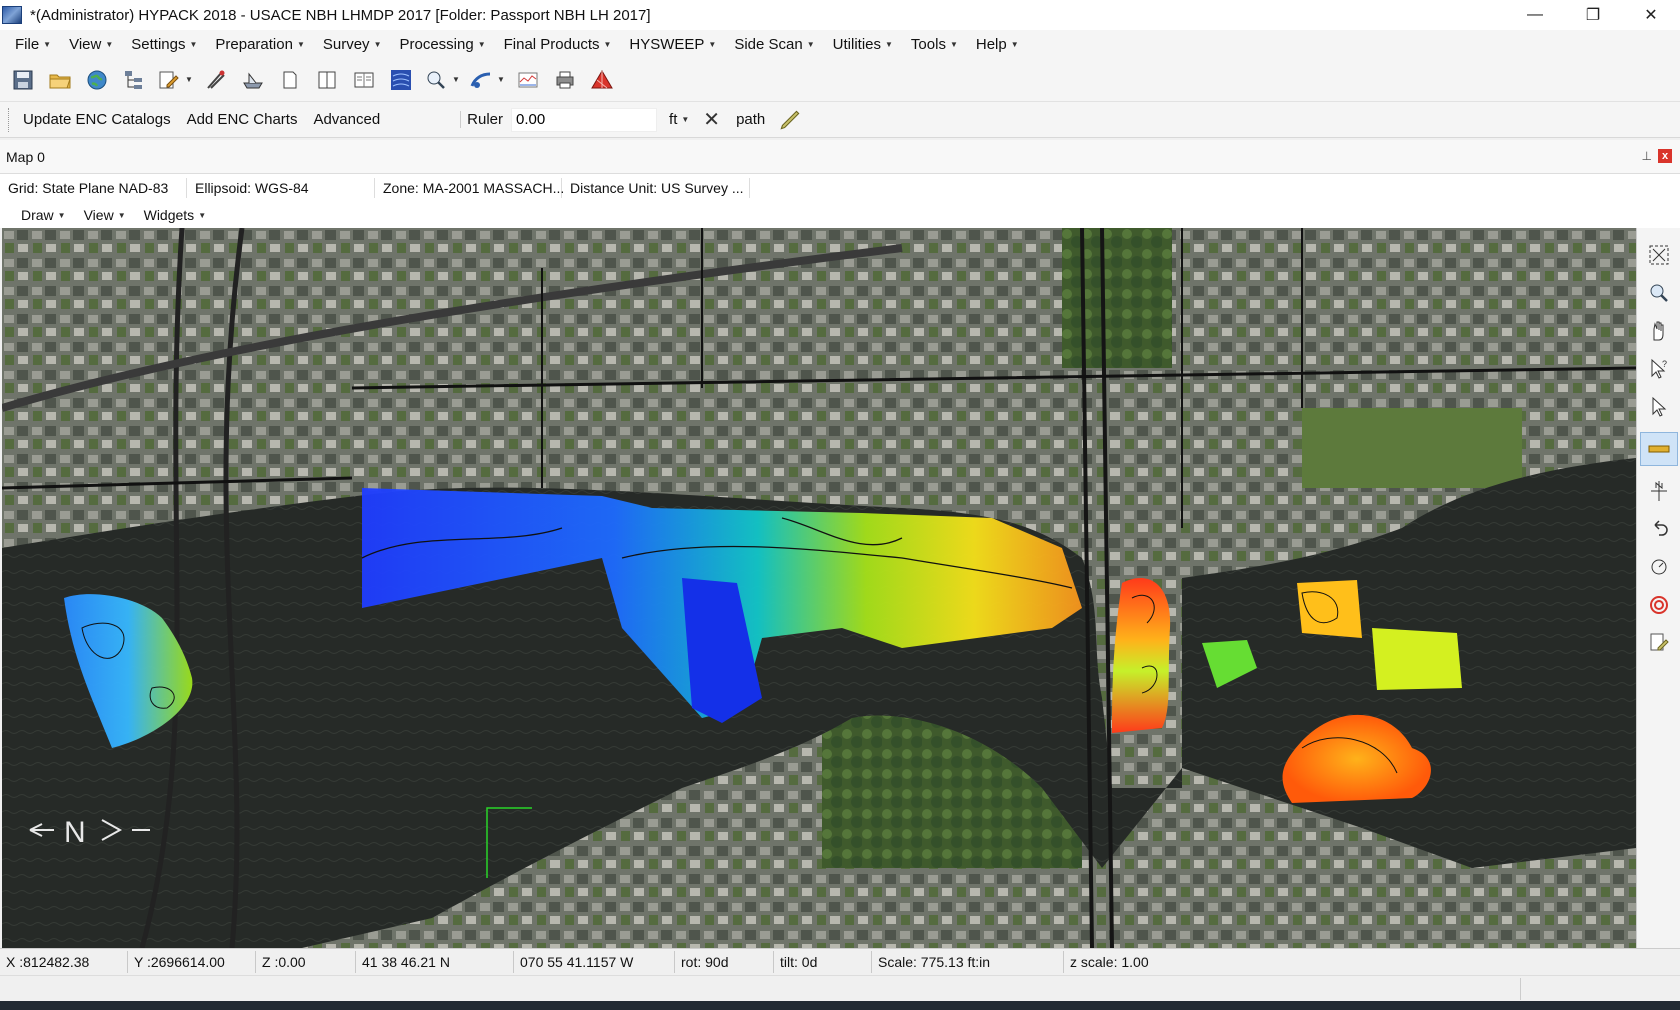  Describe the element at coordinates (64, 962) in the screenshot. I see `status-x: X :812482.38` at that location.